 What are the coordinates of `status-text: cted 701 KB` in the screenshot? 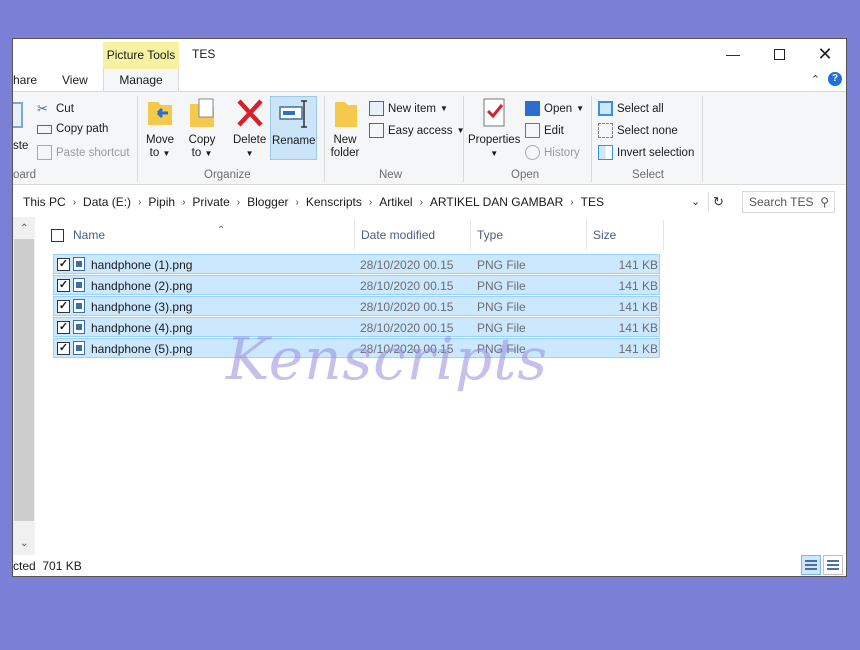 It's located at (47, 566).